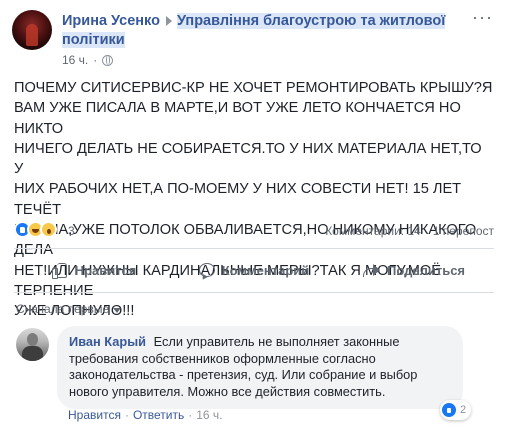 The width and height of the screenshot is (505, 435). What do you see at coordinates (48, 229) in the screenshot?
I see `wow-reaction-icon` at bounding box center [48, 229].